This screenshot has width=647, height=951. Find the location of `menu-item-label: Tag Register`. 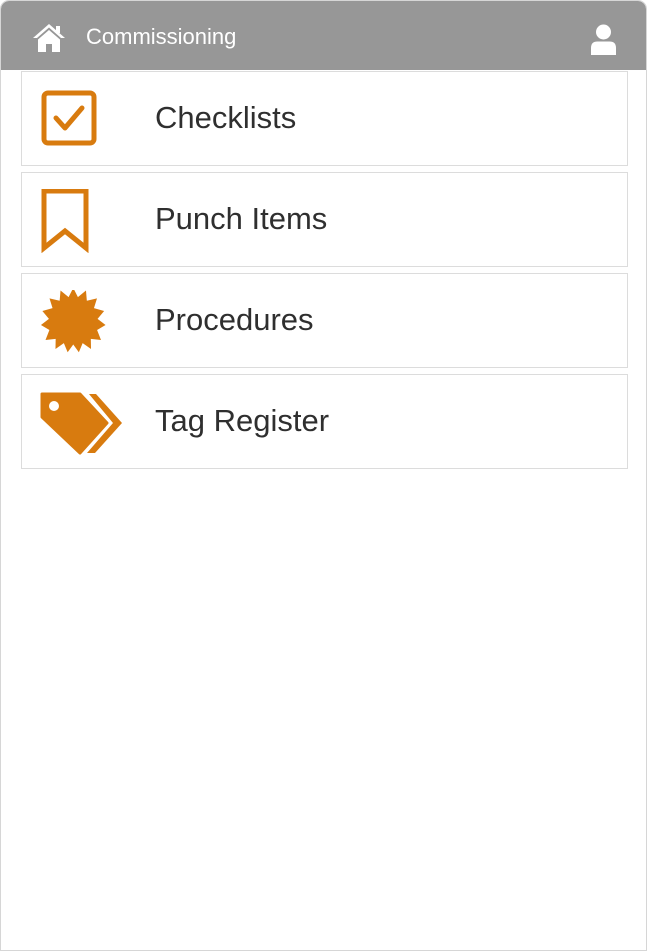

menu-item-label: Tag Register is located at coordinates (242, 420).